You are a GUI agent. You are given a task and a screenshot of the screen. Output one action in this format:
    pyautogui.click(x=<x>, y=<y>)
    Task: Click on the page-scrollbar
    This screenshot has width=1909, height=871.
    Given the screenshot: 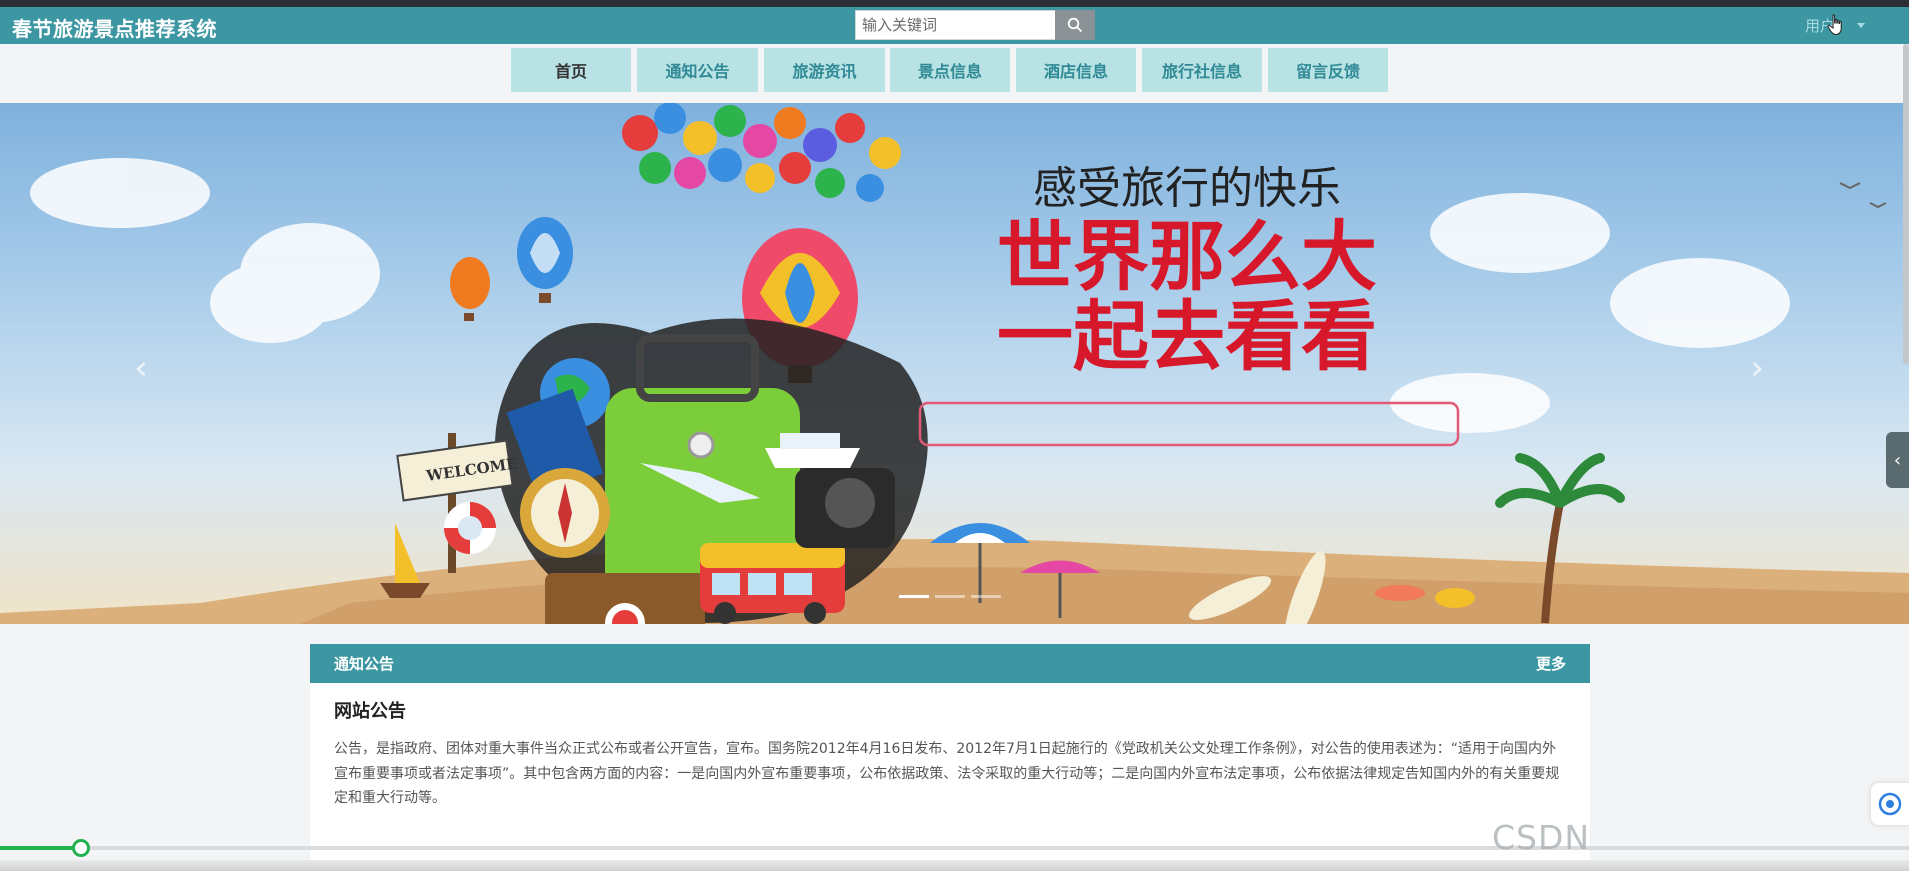 What is the action you would take?
    pyautogui.click(x=1906, y=204)
    